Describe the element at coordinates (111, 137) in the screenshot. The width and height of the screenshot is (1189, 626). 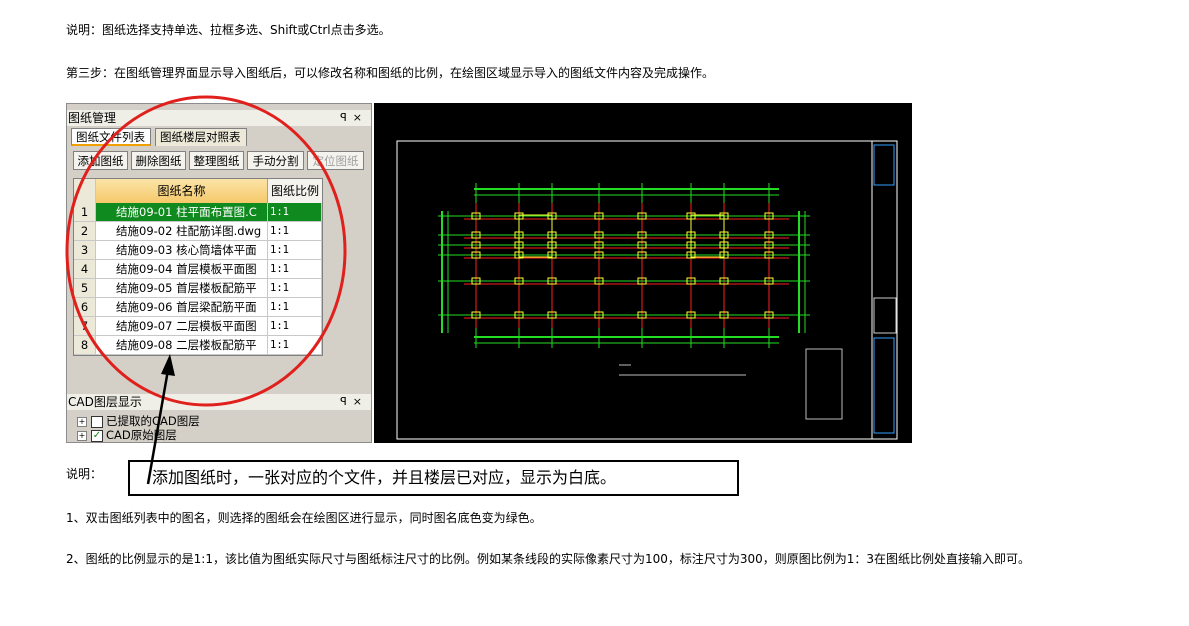
I see `tab-drawing-file-list: 图纸文件列表` at that location.